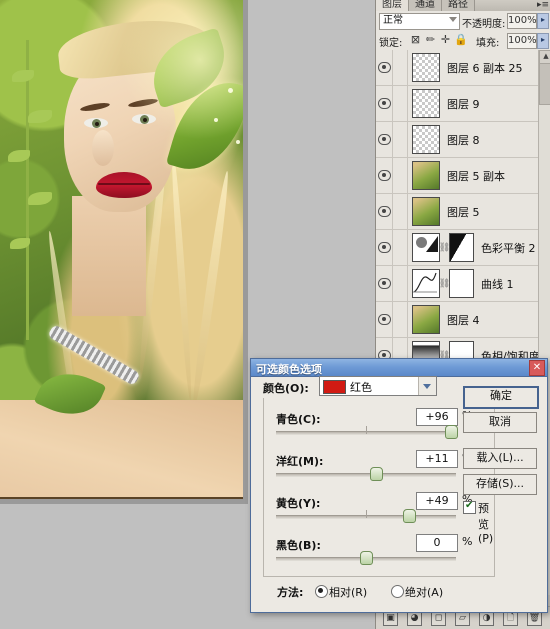 Image resolution: width=550 pixels, height=629 pixels. What do you see at coordinates (379, 511) in the screenshot?
I see `slider-yellow: 黄色(Y): +49 %` at bounding box center [379, 511].